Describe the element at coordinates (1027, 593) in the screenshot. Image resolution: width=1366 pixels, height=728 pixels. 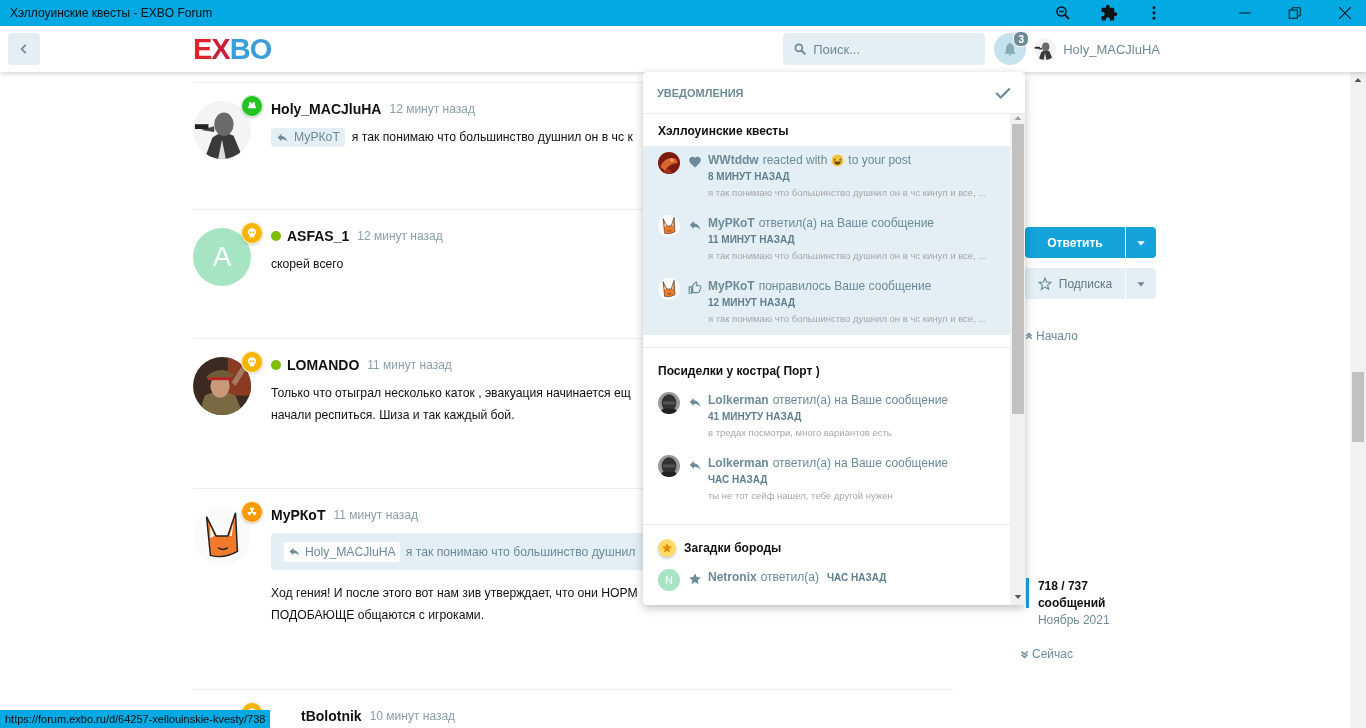
I see `scrubber-handle` at that location.